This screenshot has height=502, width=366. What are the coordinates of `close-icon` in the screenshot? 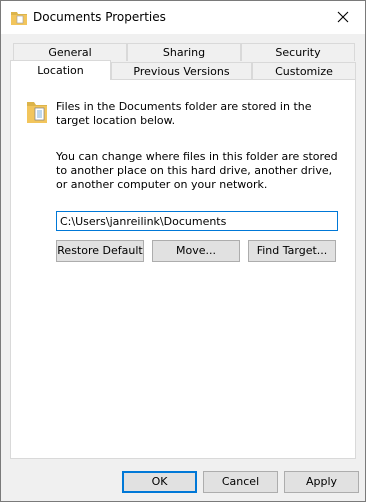 It's located at (343, 17).